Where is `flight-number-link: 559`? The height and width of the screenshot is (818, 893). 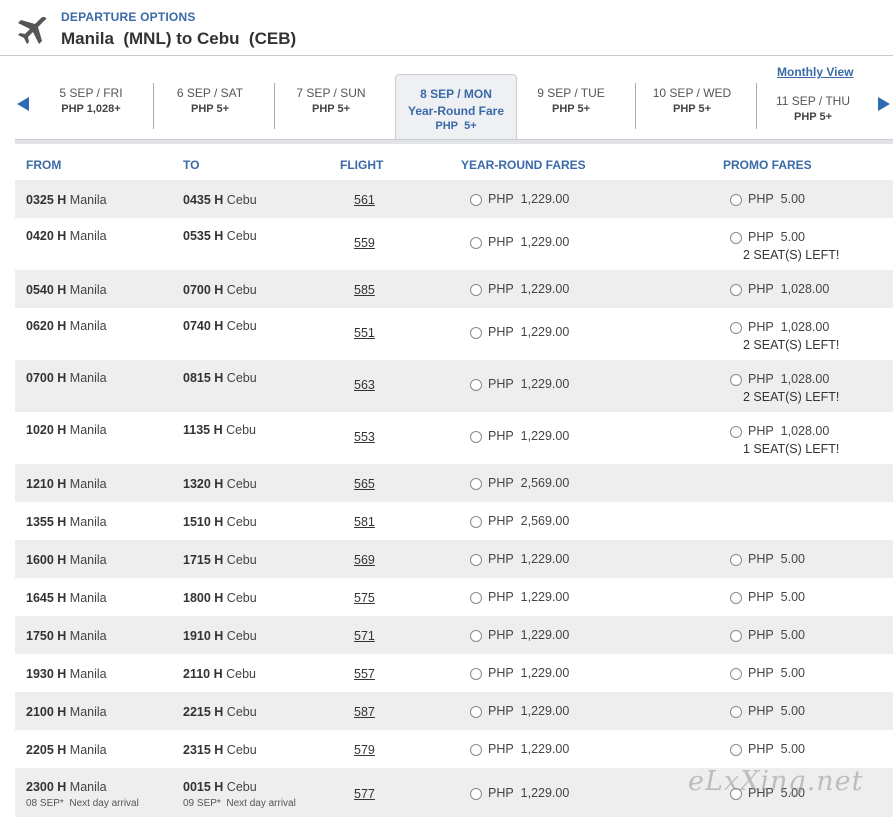 flight-number-link: 559 is located at coordinates (364, 243).